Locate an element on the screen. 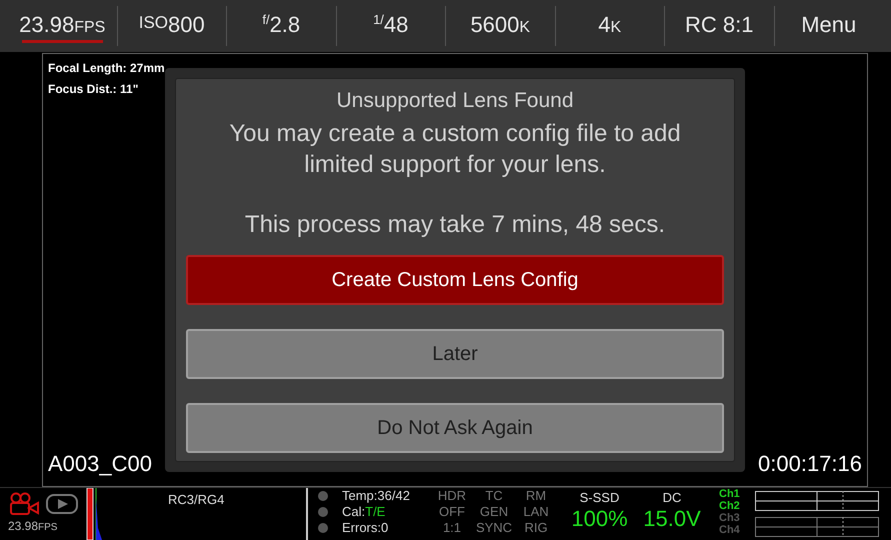  status-text: Cal:T/E is located at coordinates (364, 512).